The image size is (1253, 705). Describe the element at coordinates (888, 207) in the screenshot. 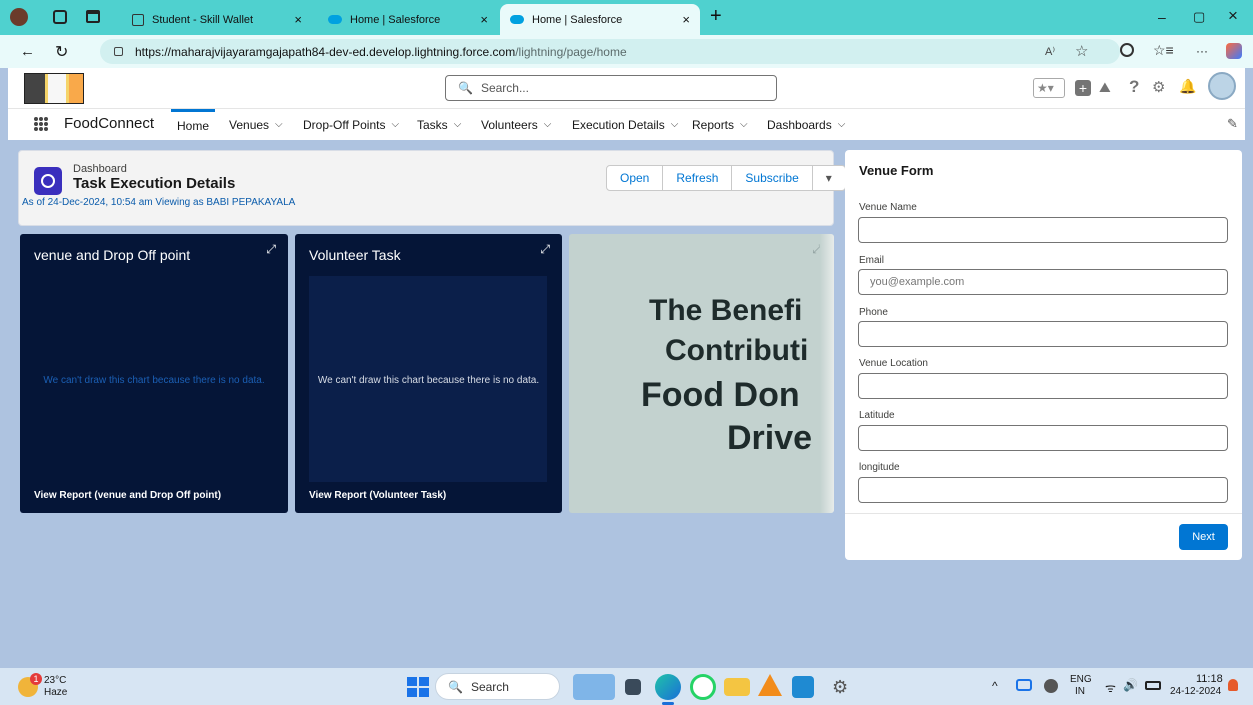

I see `field-label: Venue Name` at that location.